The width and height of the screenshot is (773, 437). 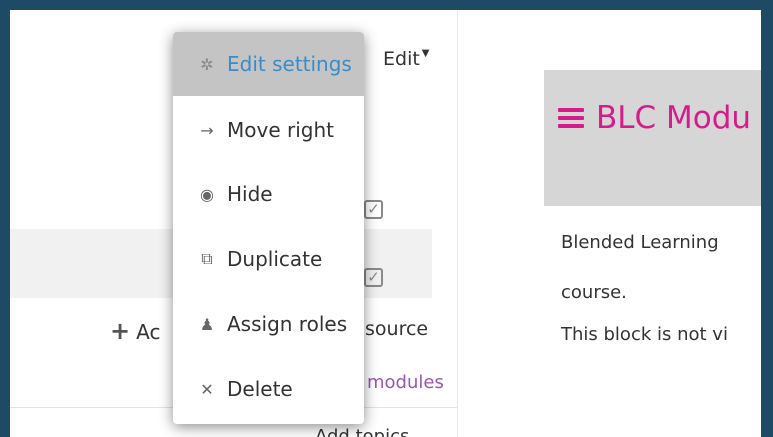 What do you see at coordinates (275, 259) in the screenshot?
I see `menu-item-label: Duplicate` at bounding box center [275, 259].